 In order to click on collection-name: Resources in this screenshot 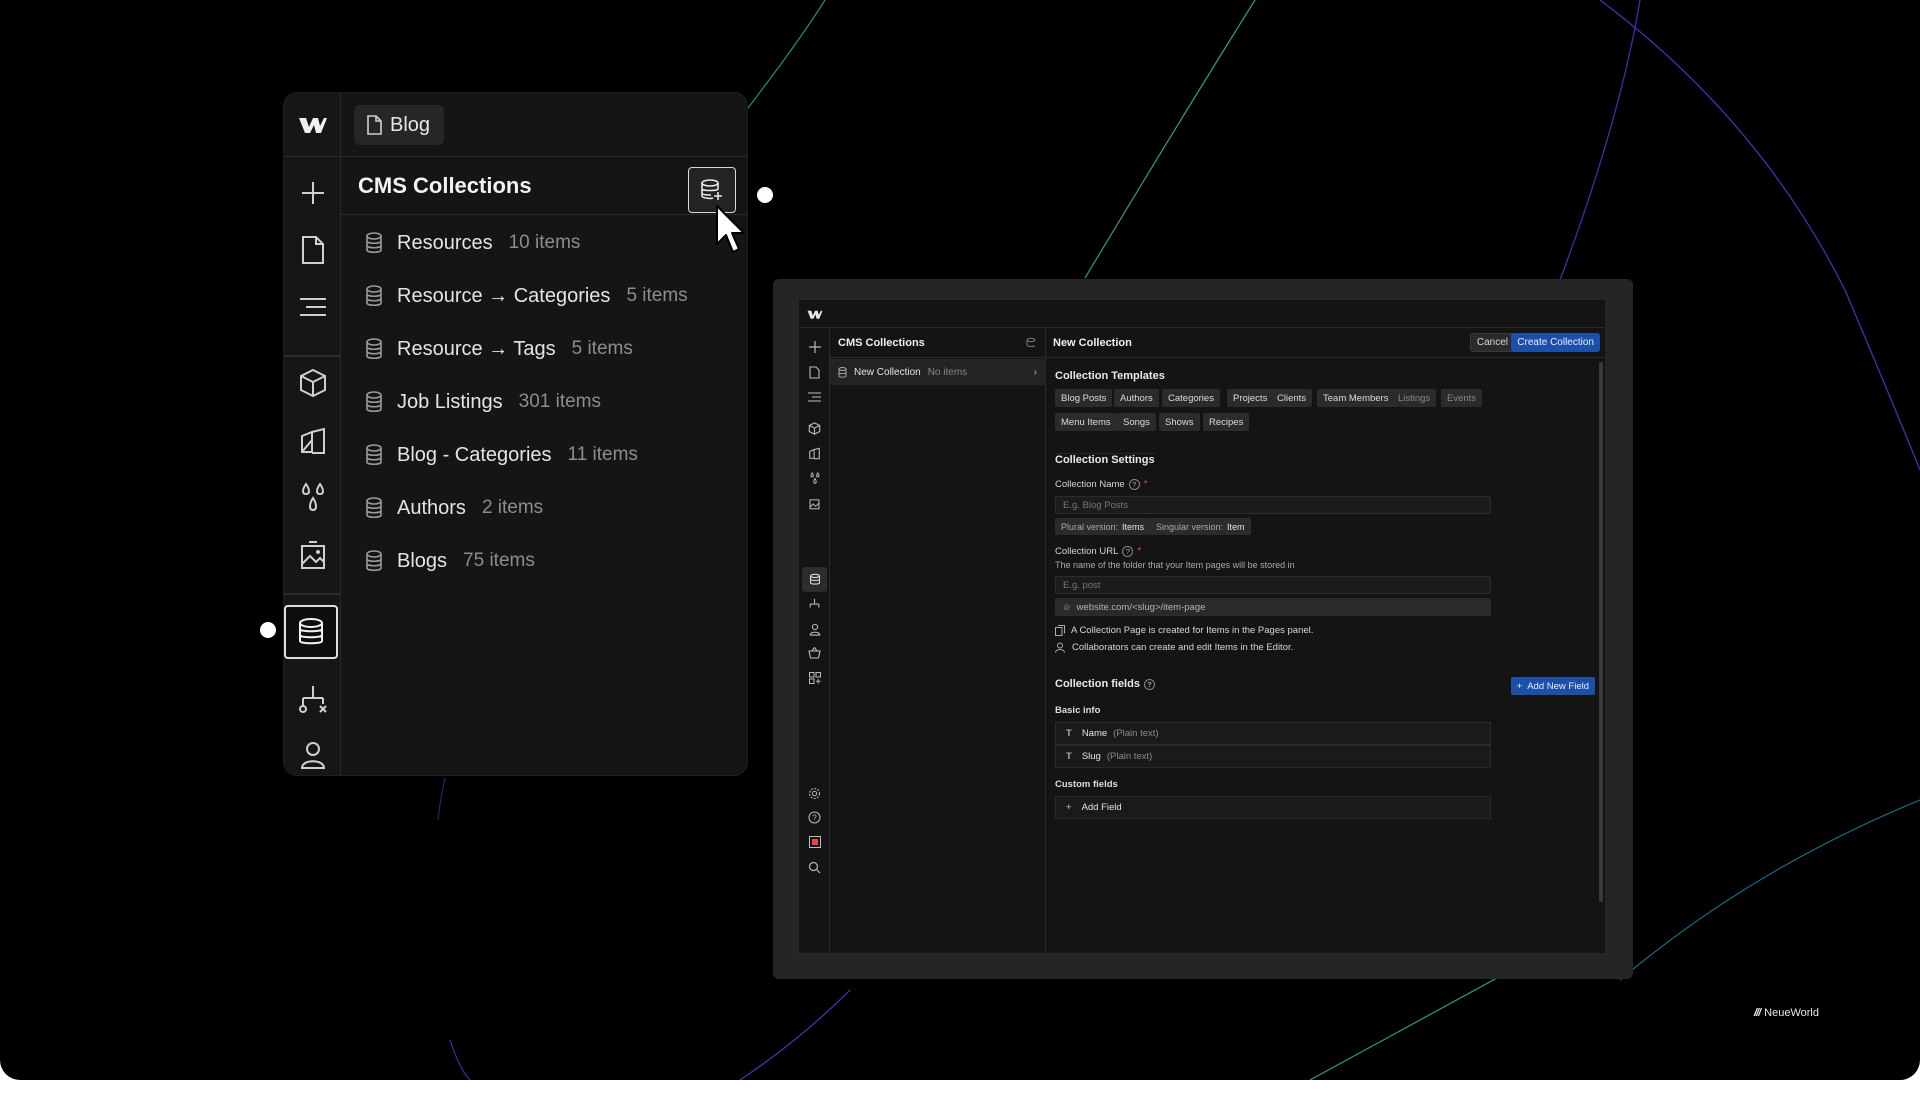, I will do `click(445, 242)`.